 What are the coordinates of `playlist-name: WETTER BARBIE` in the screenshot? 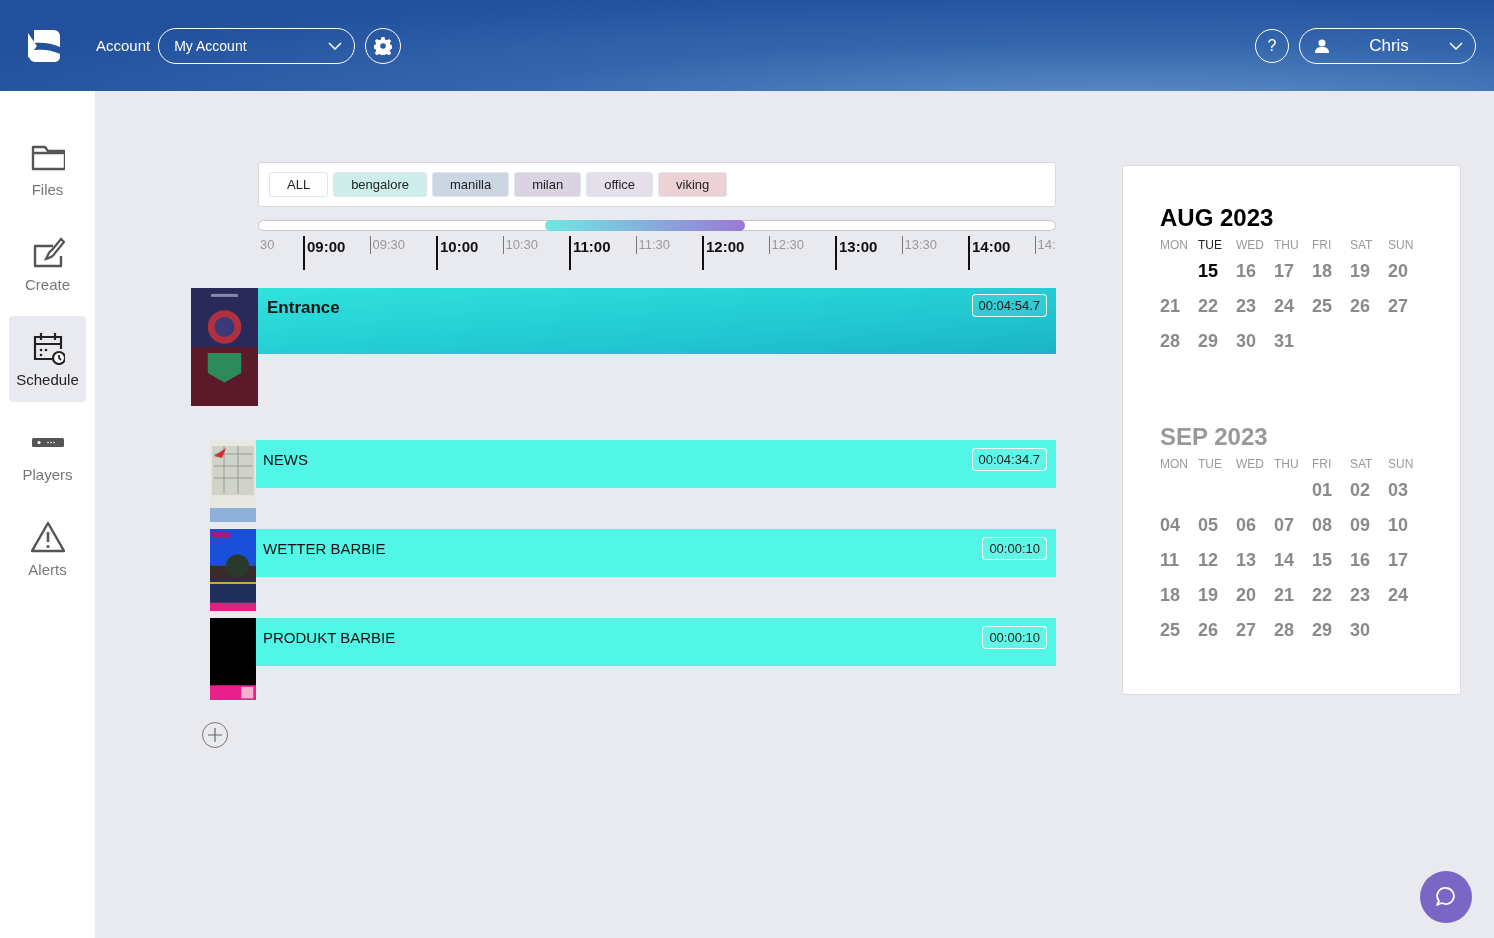 It's located at (324, 548).